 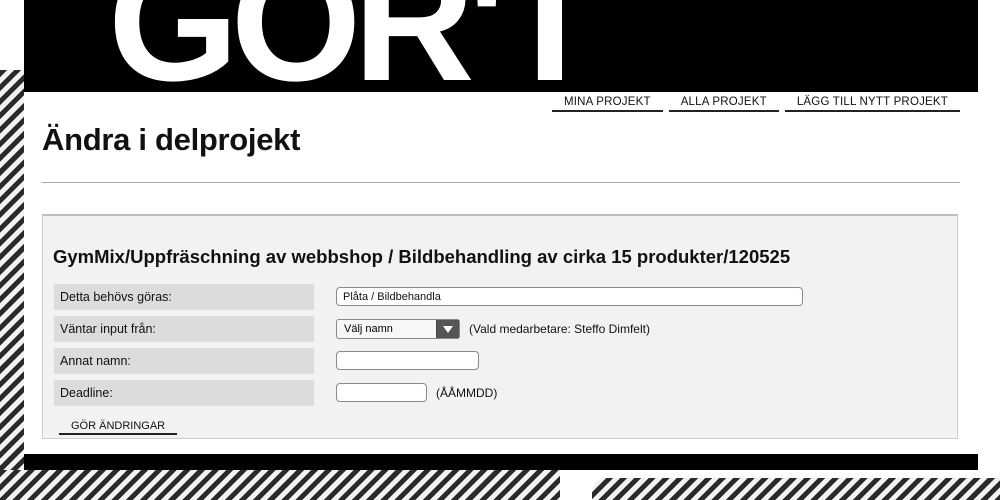 I want to click on form-row-other-name: Annat namn:, so click(x=504, y=361).